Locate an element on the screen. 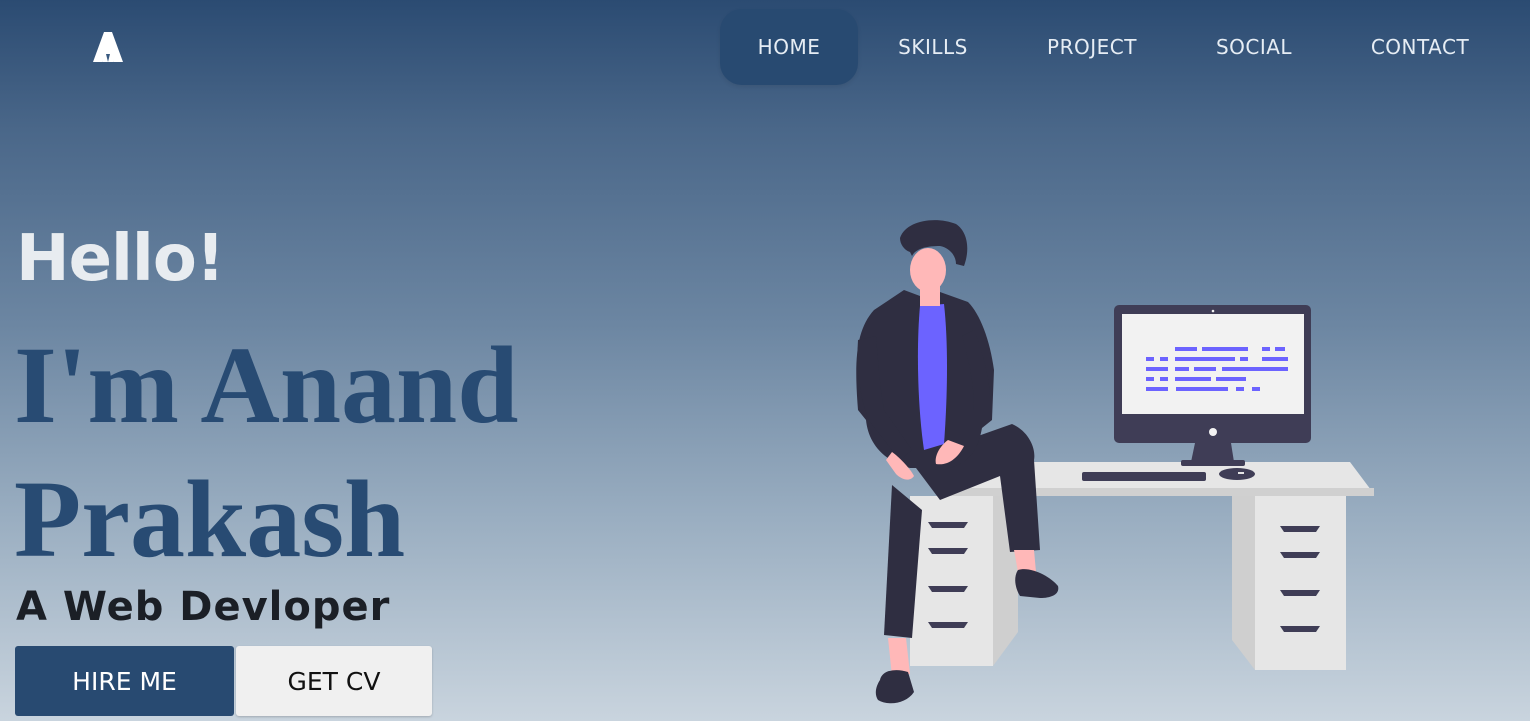 The image size is (1530, 721). hero-name-line1: I'm Anand is located at coordinates (266, 385).